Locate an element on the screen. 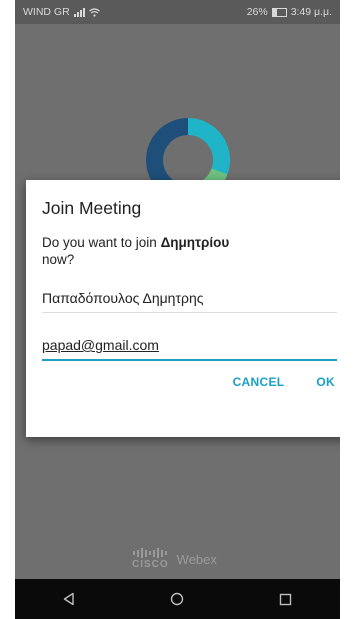 The width and height of the screenshot is (355, 619). cisco-wordmark: CISCO is located at coordinates (150, 564).